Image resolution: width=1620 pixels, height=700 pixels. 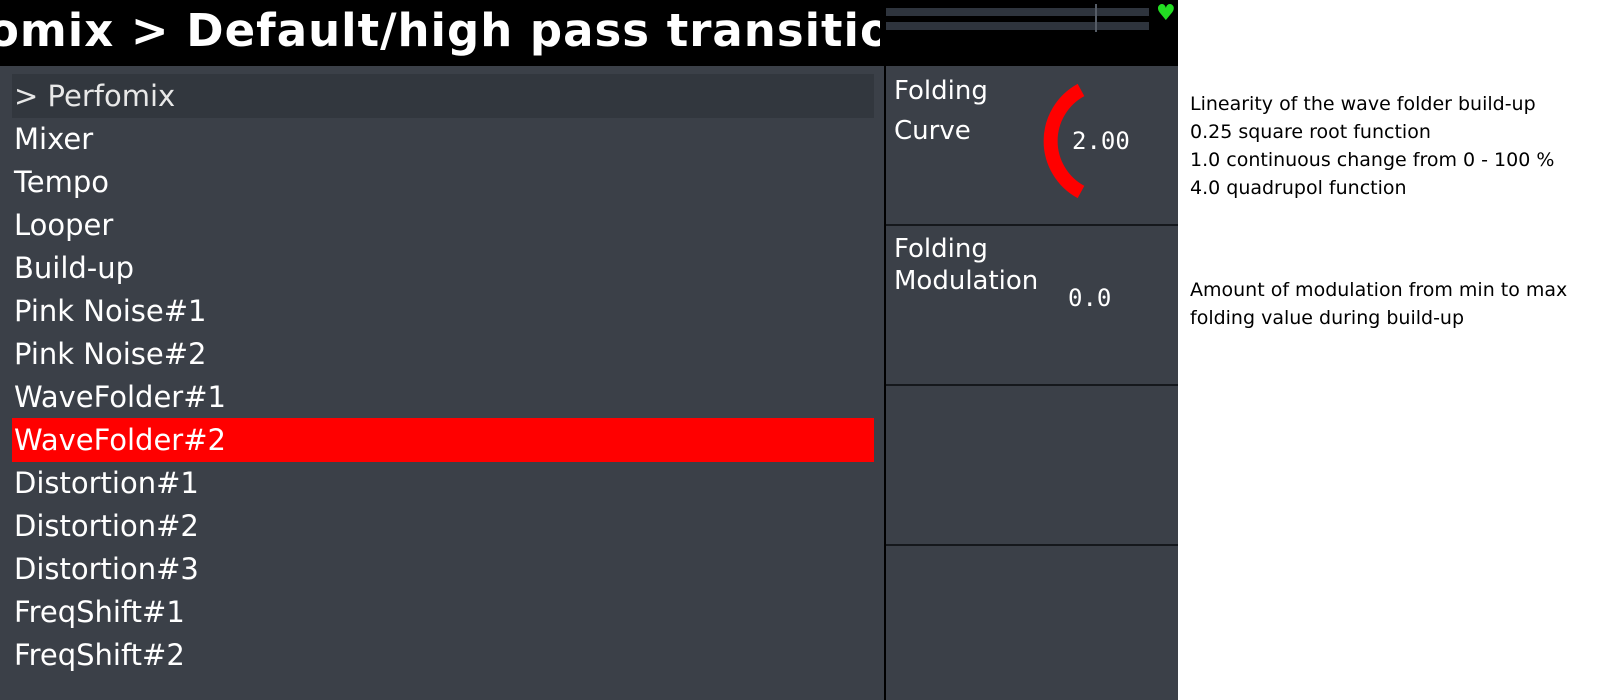 I want to click on menu-item-pink-noise-2: Pink Noise#2, so click(x=443, y=354).